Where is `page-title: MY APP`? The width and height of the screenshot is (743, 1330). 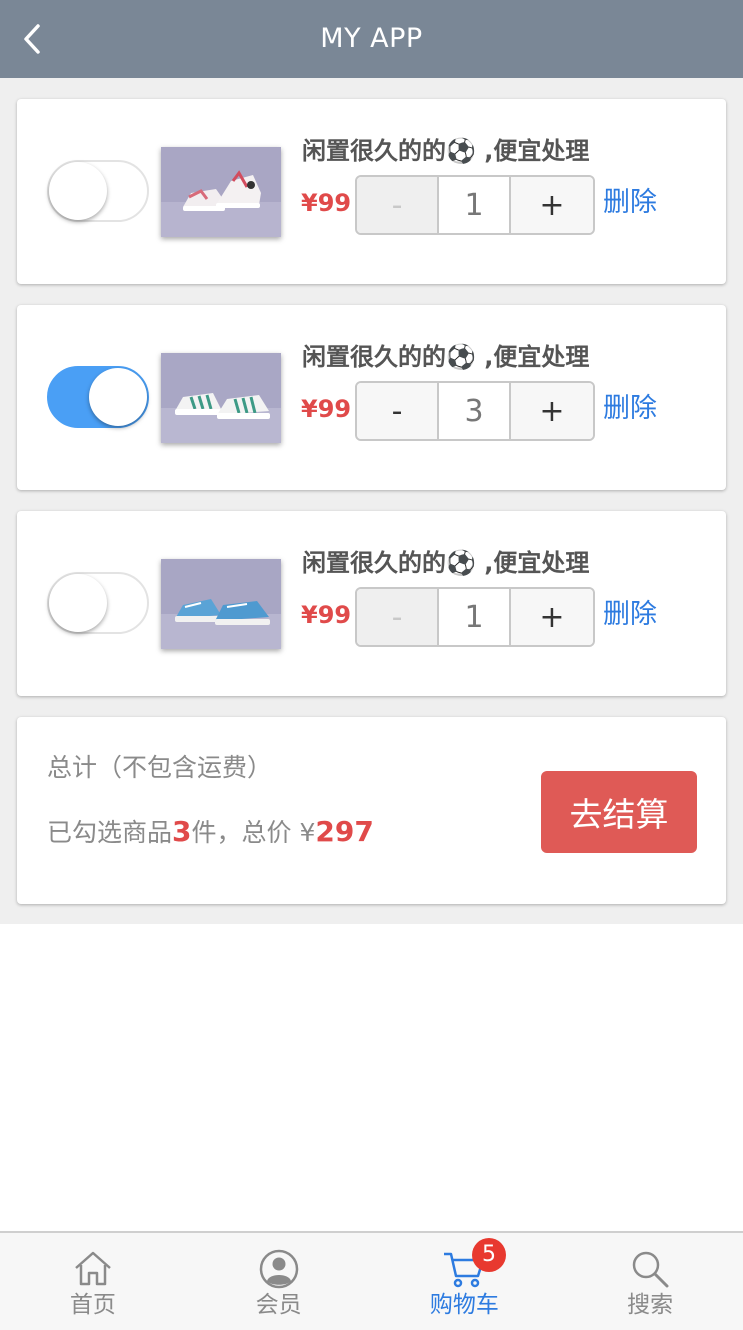 page-title: MY APP is located at coordinates (371, 38).